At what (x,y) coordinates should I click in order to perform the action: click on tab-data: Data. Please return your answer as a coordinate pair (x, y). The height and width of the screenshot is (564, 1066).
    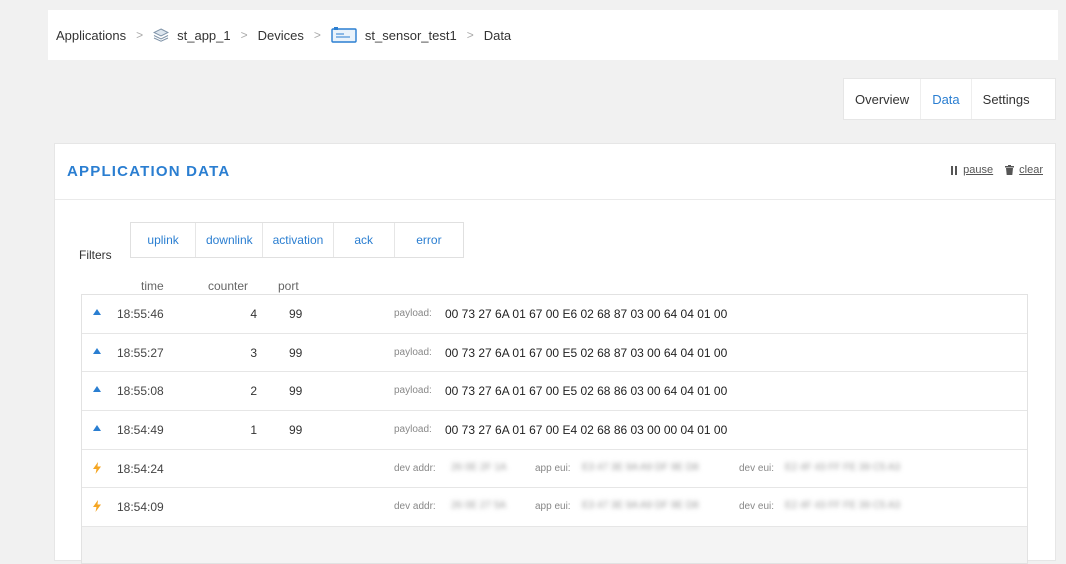
    Looking at the image, I should click on (946, 99).